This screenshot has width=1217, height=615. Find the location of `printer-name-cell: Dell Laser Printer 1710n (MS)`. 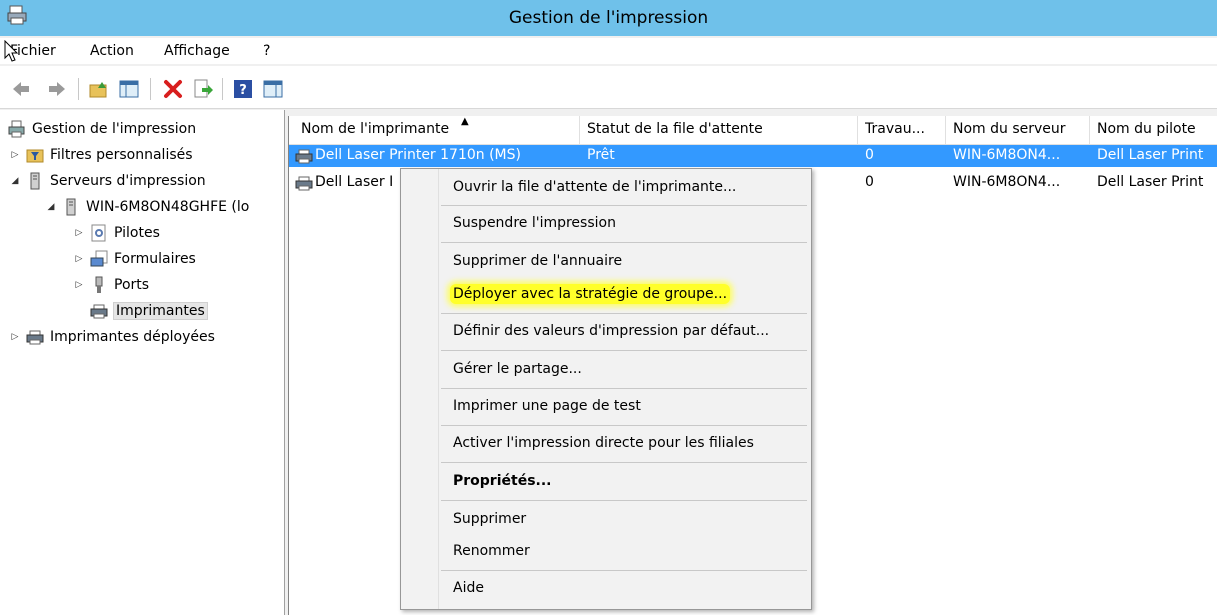

printer-name-cell: Dell Laser Printer 1710n (MS) is located at coordinates (418, 155).